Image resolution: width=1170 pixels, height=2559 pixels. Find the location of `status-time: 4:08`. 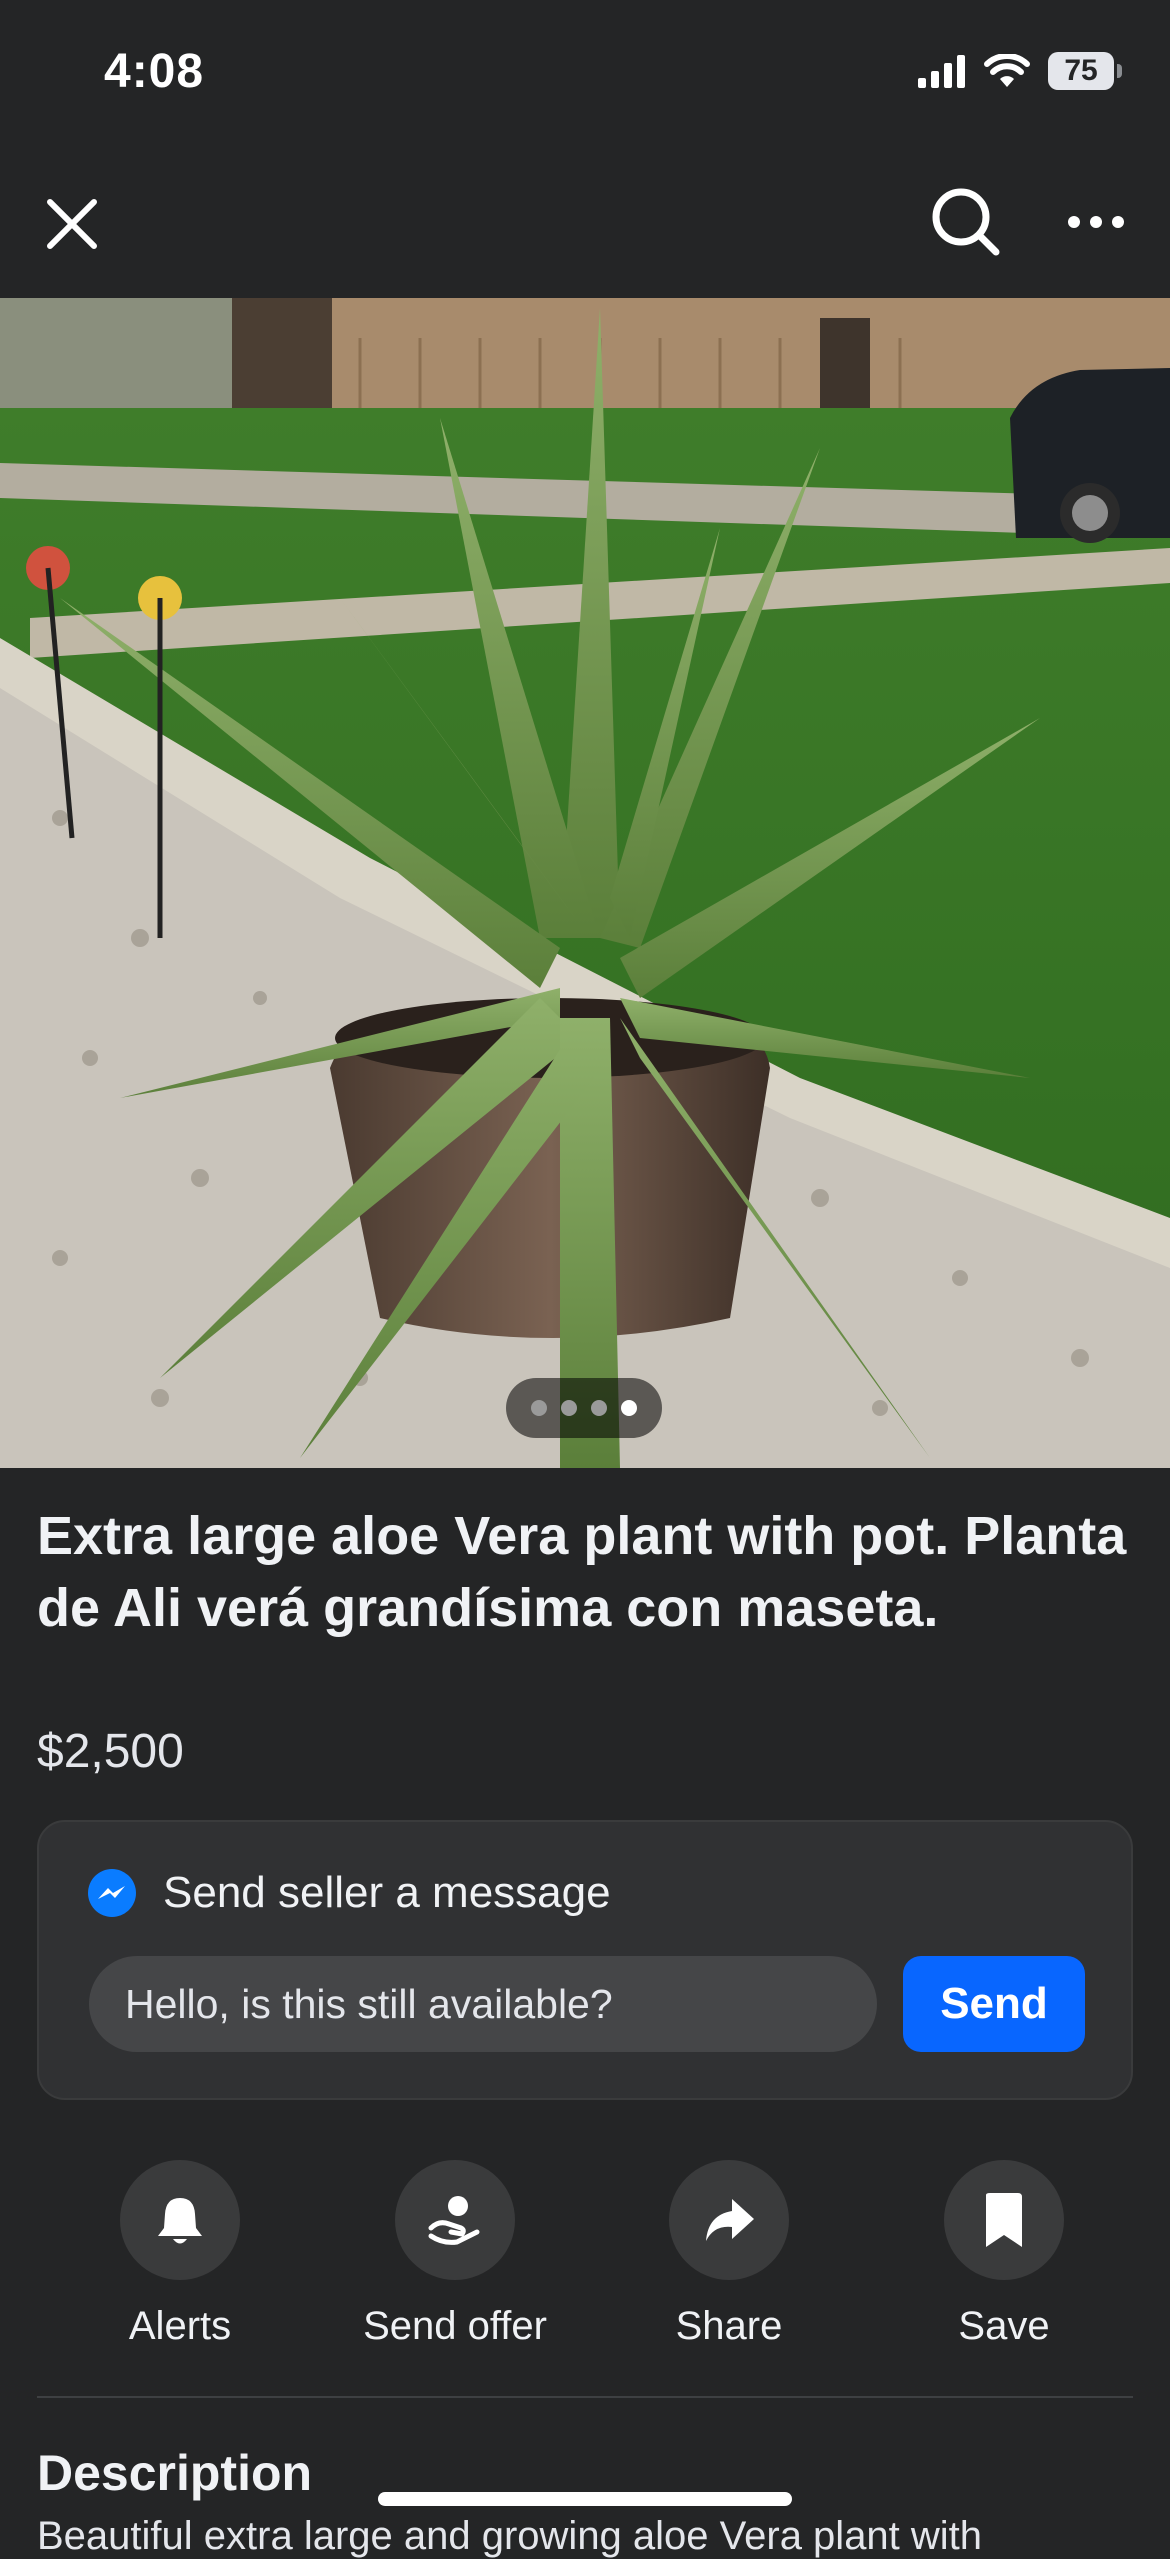

status-time: 4:08 is located at coordinates (154, 71).